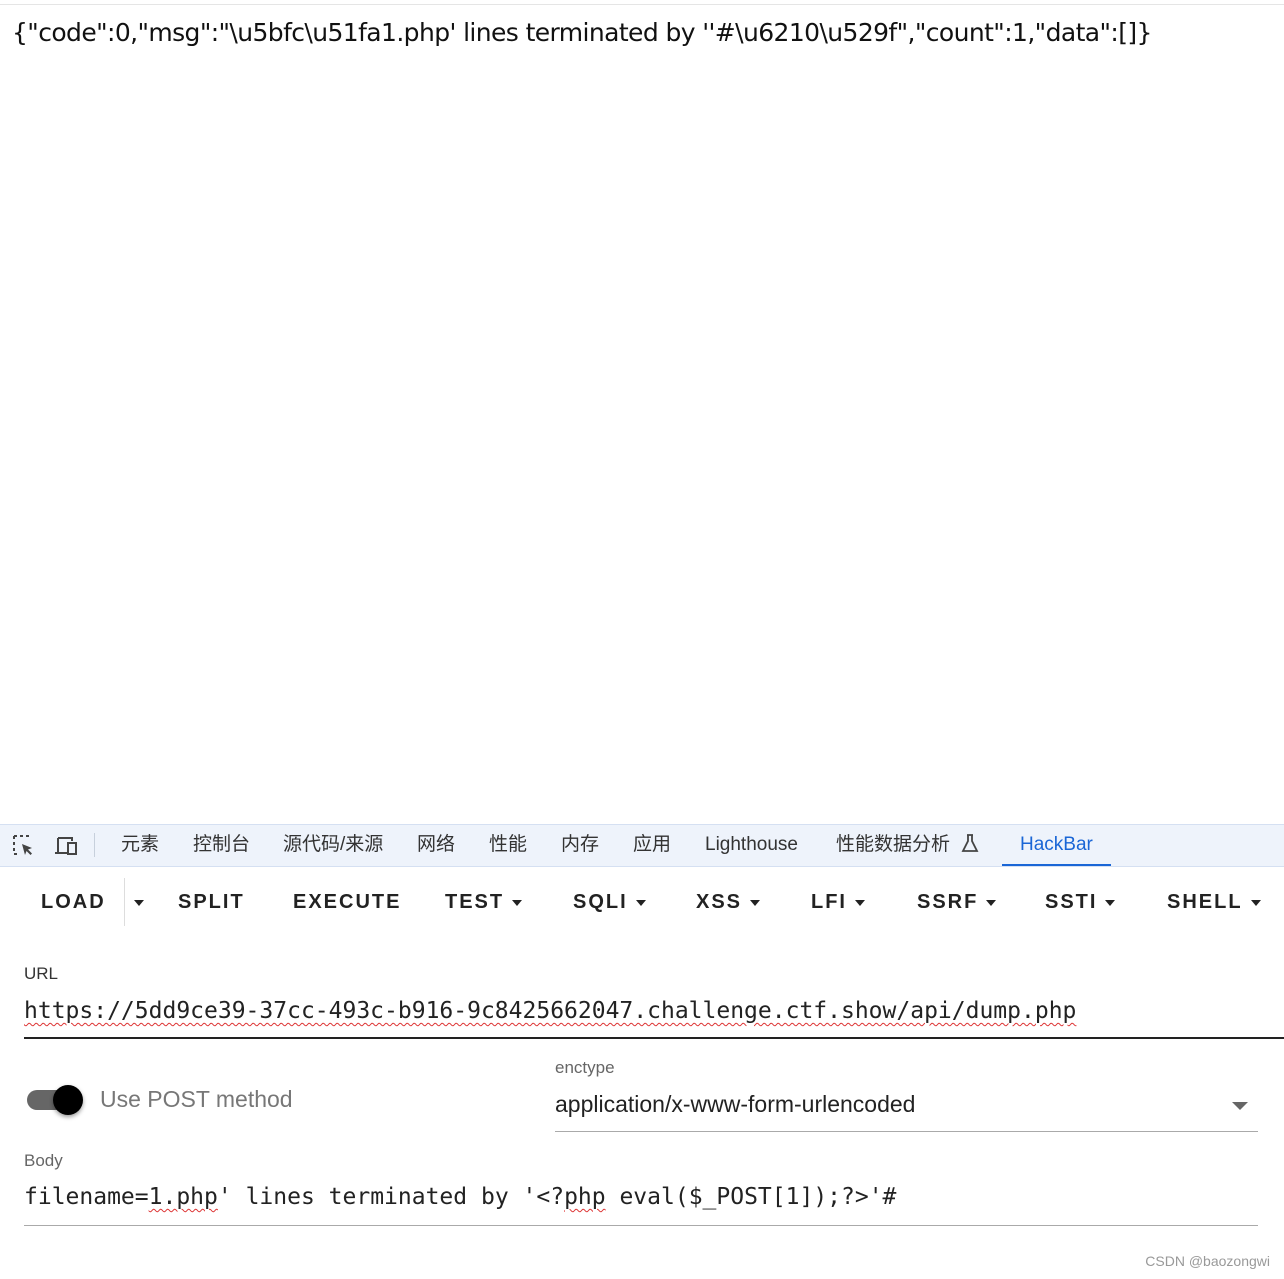 This screenshot has height=1279, width=1284. I want to click on test-menu-button: TEST, so click(484, 902).